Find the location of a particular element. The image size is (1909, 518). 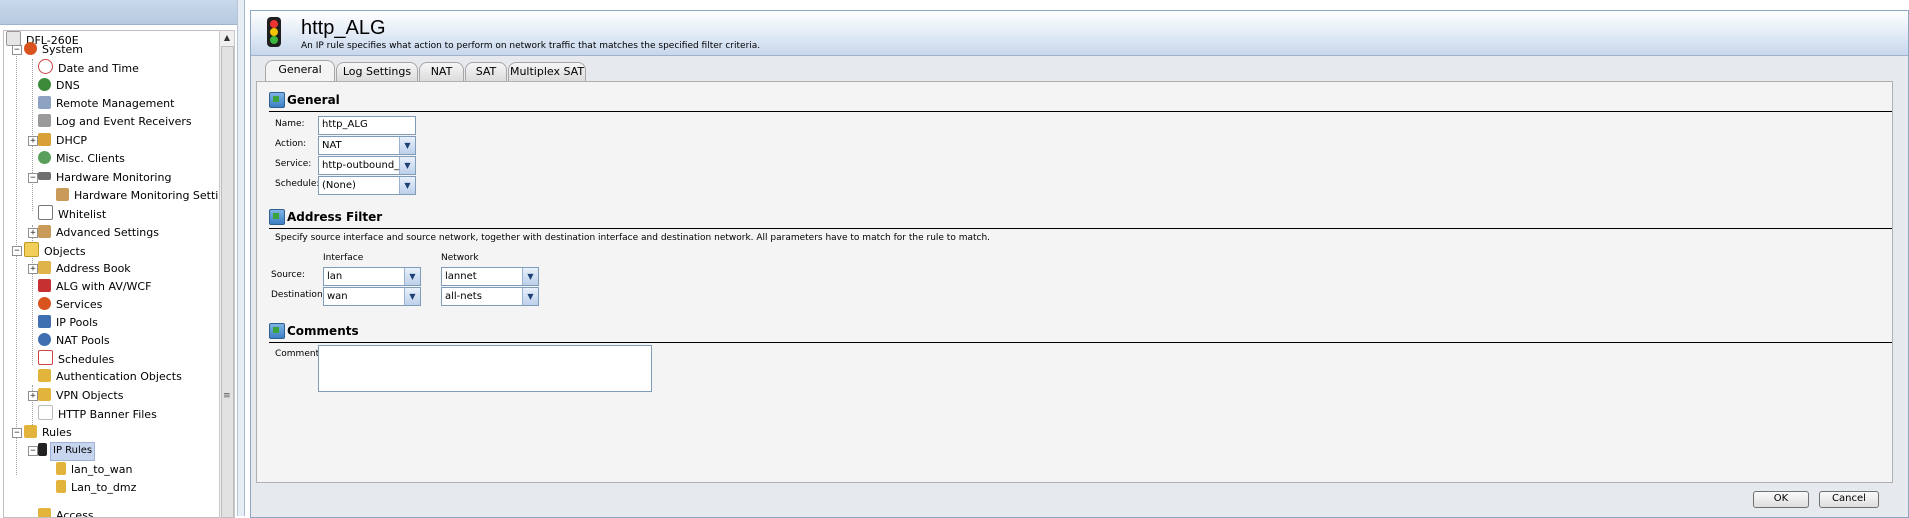

tree-item-misc-clients: Misc. Clients is located at coordinates (82, 159).